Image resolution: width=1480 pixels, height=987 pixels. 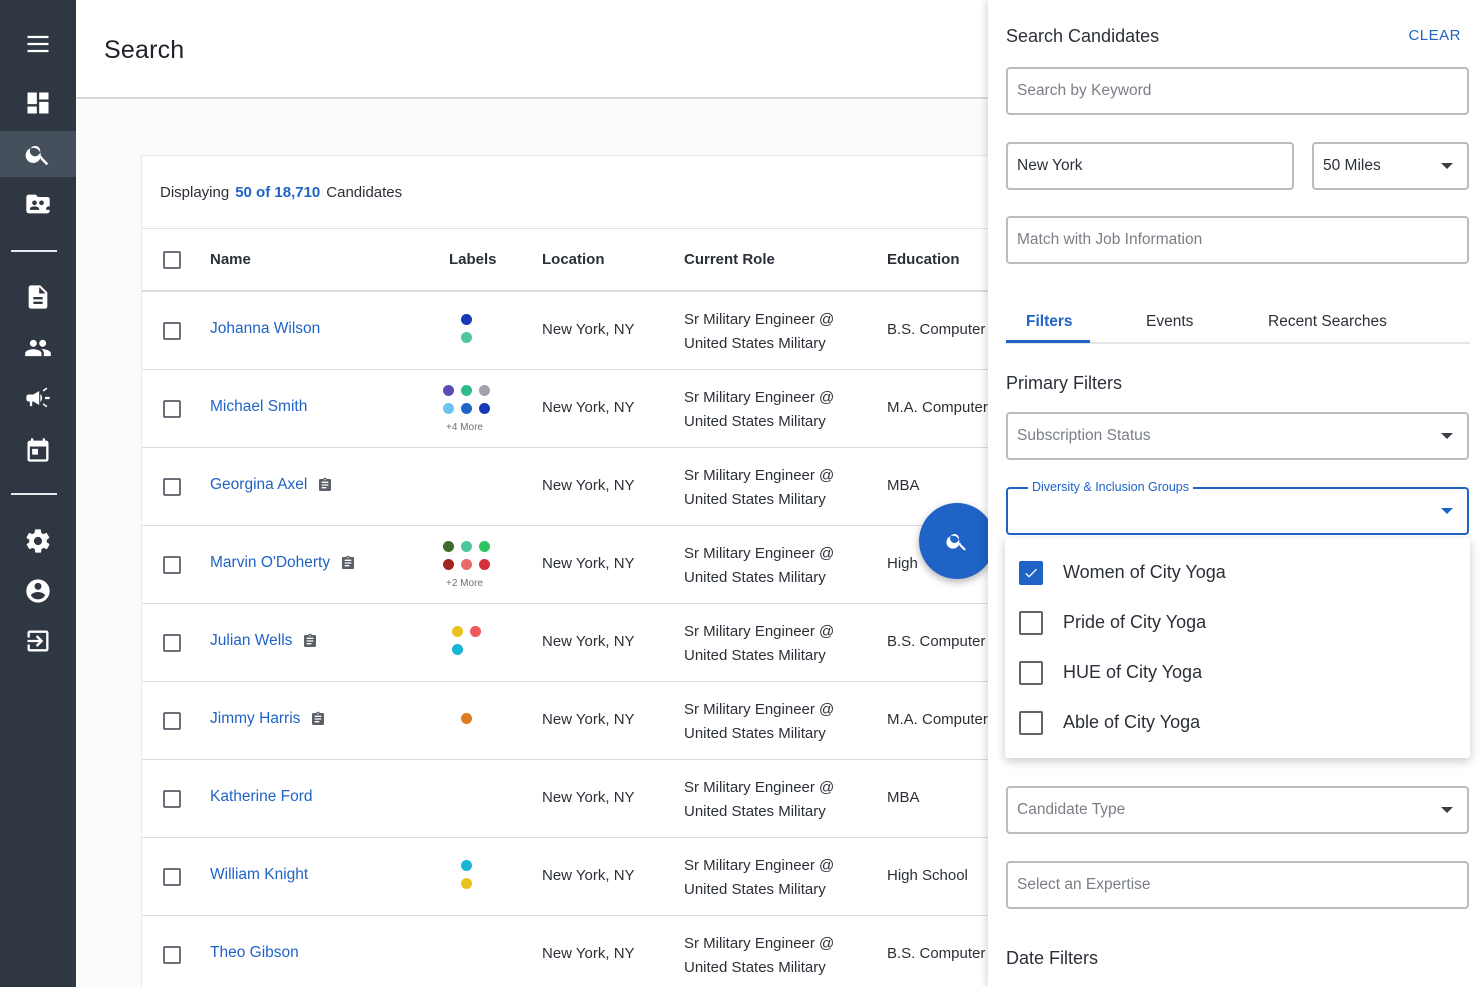 What do you see at coordinates (38, 348) in the screenshot?
I see `people-icon` at bounding box center [38, 348].